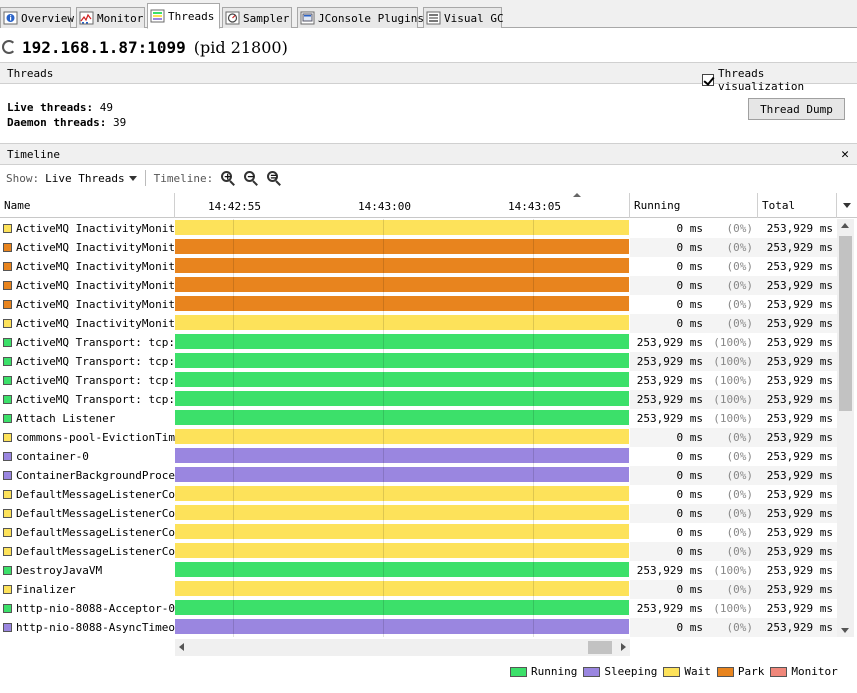  What do you see at coordinates (47, 18) in the screenshot?
I see `tab-label: Overview` at bounding box center [47, 18].